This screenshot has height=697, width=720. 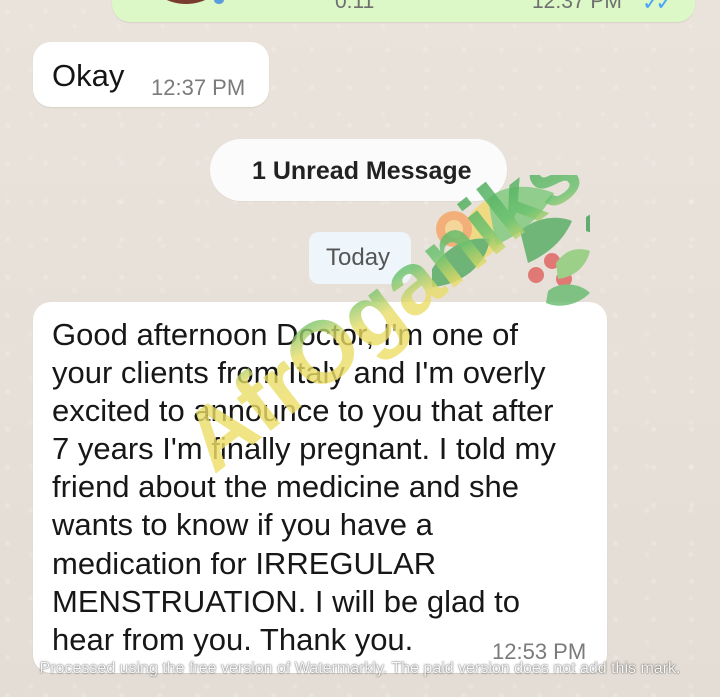 What do you see at coordinates (355, 6) in the screenshot?
I see `voice-duration: 0:11` at bounding box center [355, 6].